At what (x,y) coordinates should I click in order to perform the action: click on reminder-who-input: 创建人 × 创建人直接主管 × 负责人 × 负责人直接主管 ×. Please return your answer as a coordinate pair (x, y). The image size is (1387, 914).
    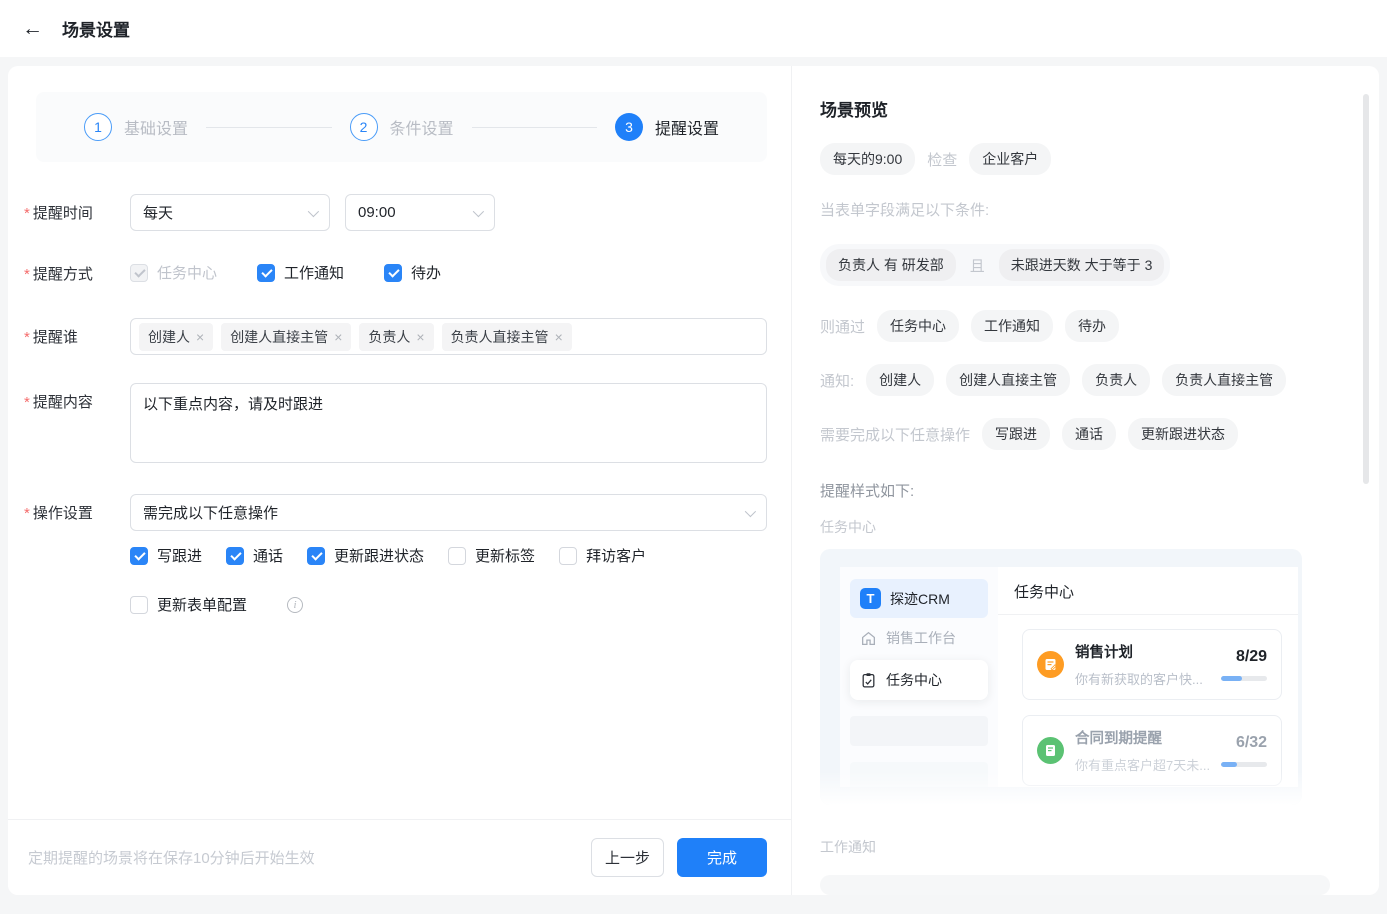
    Looking at the image, I should click on (448, 336).